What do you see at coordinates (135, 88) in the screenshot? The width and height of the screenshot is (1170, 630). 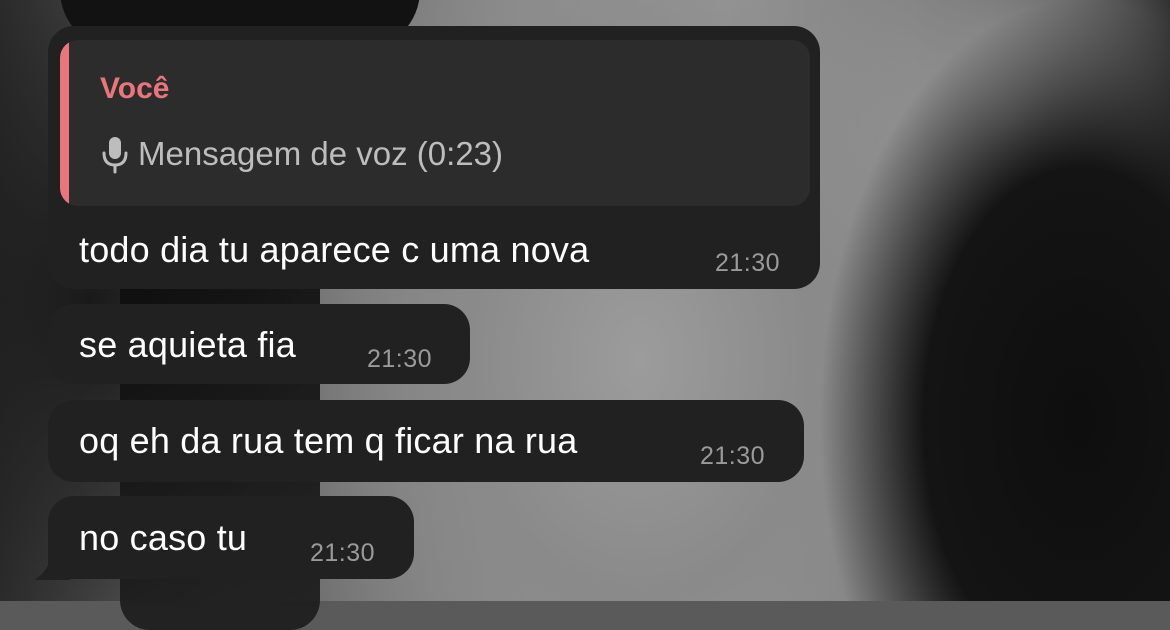 I see `reply-author: Você` at bounding box center [135, 88].